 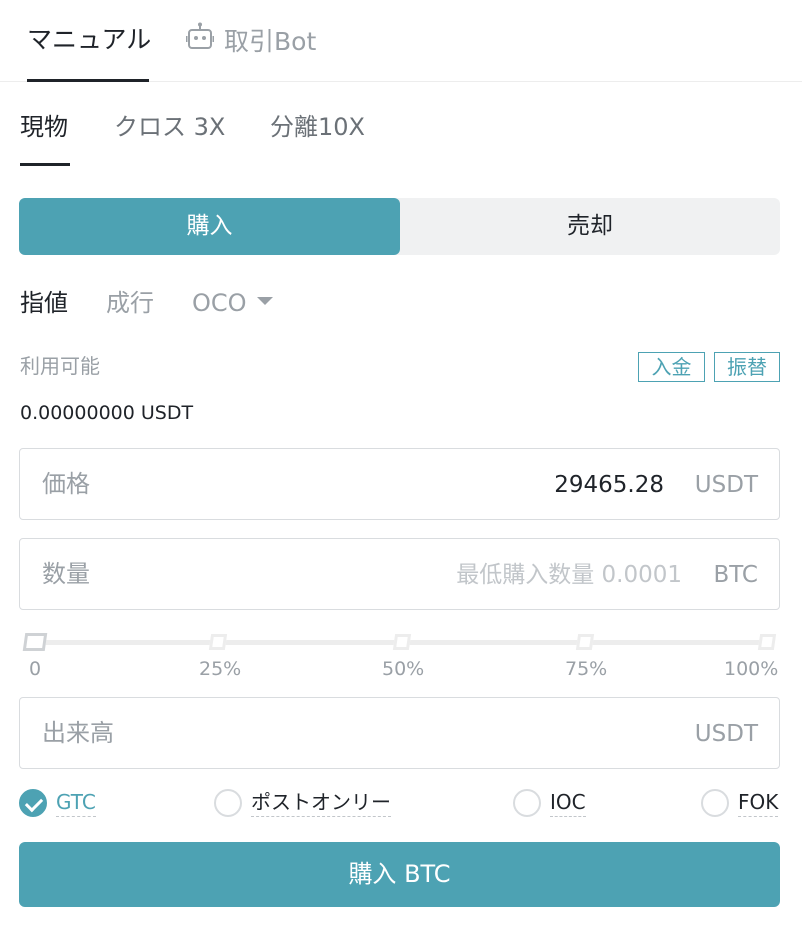 I want to click on active-mode-indicator, so click(x=45, y=164).